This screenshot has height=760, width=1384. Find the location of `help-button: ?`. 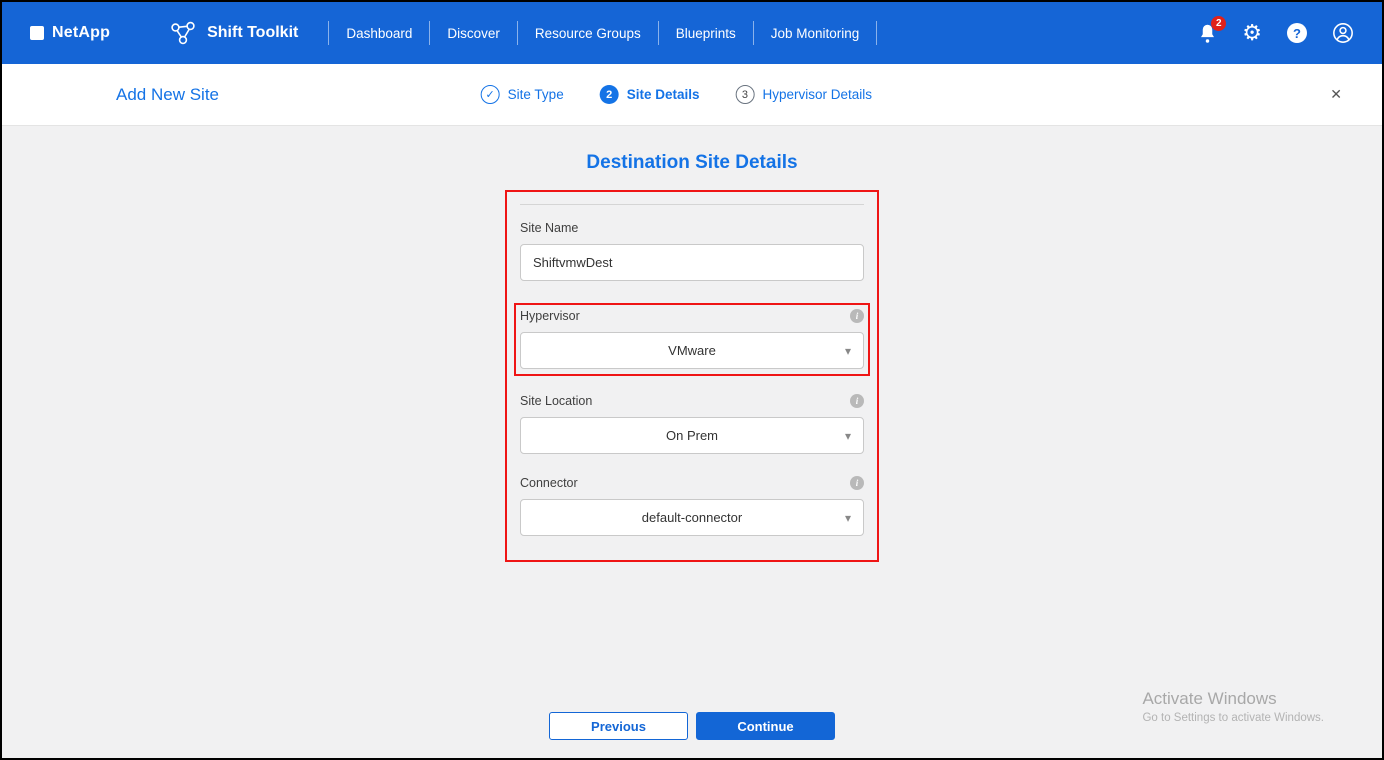

help-button: ? is located at coordinates (1297, 33).